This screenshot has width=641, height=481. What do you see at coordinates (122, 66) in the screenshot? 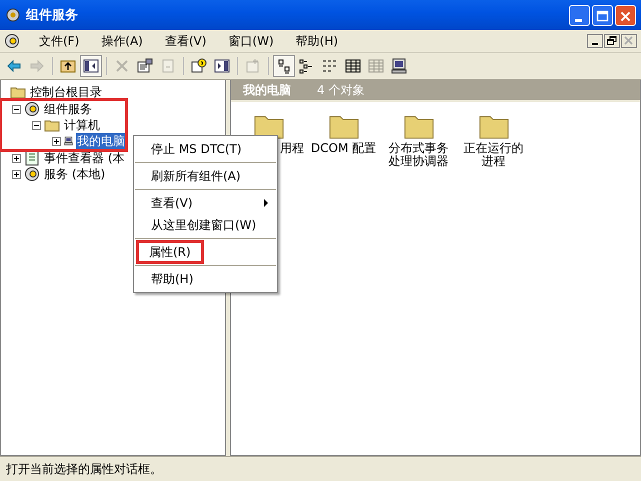
I see `delete-icon` at bounding box center [122, 66].